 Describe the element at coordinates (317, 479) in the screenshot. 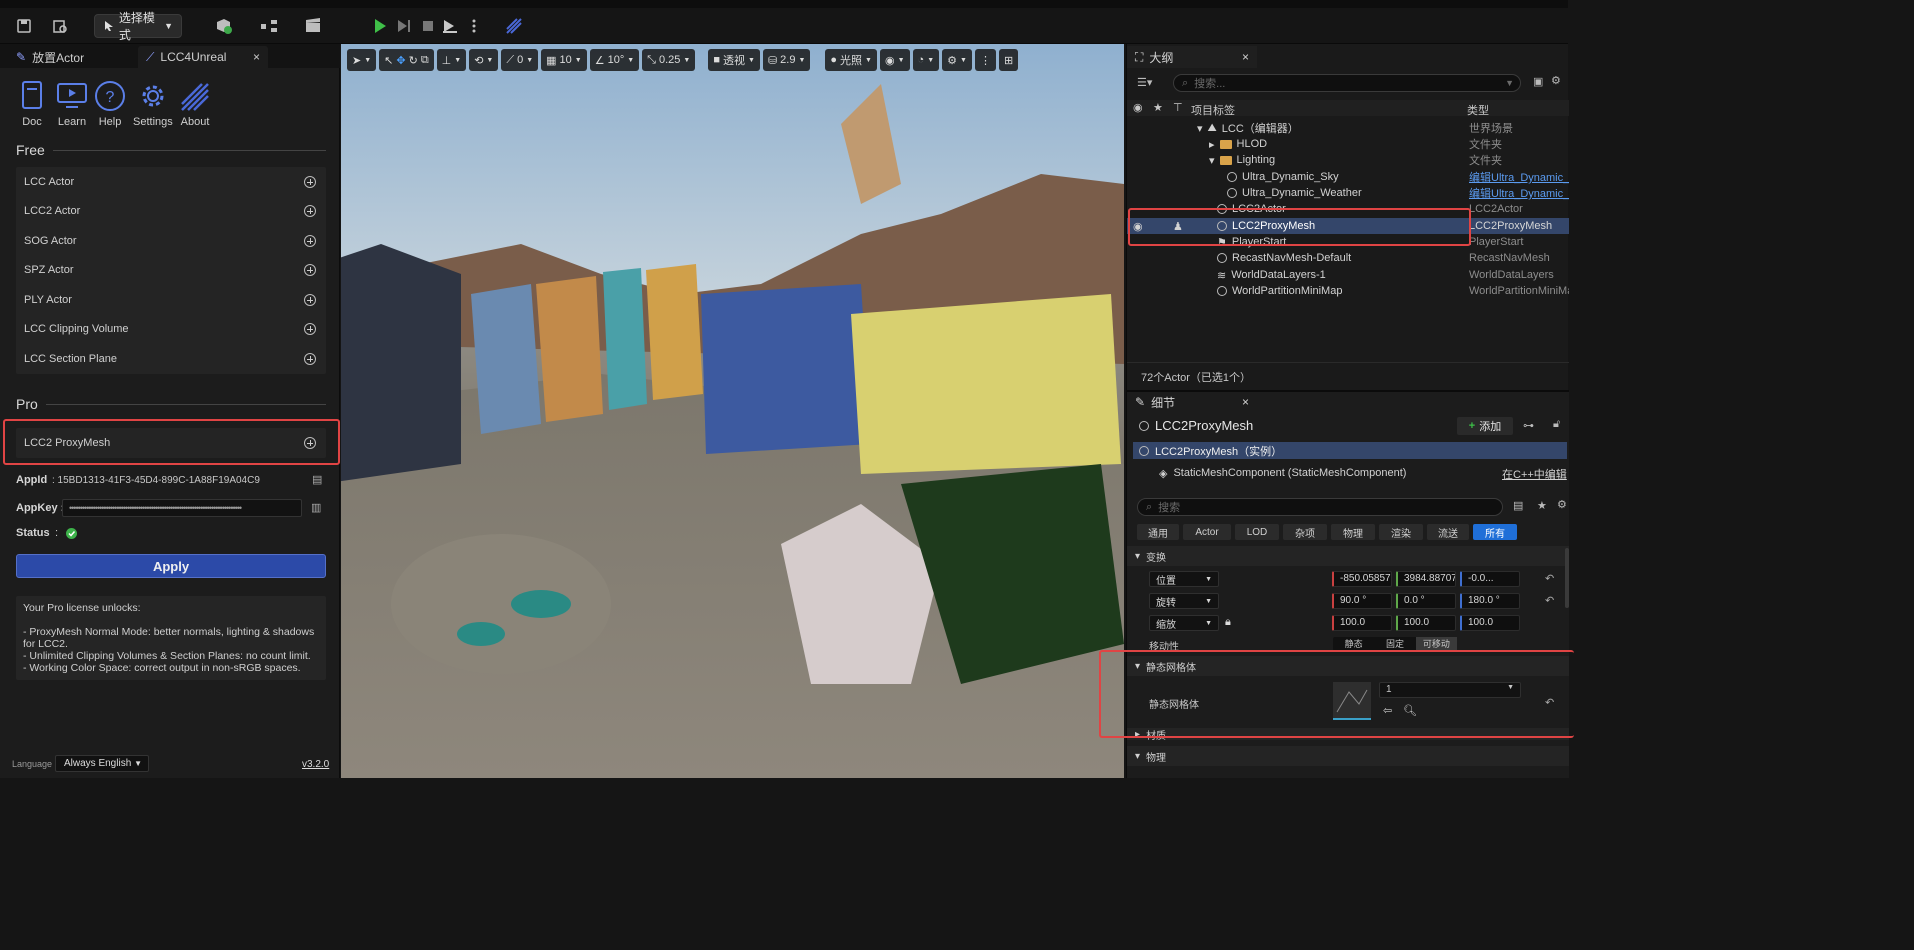

I see `clipboard-icon: ▤` at that location.